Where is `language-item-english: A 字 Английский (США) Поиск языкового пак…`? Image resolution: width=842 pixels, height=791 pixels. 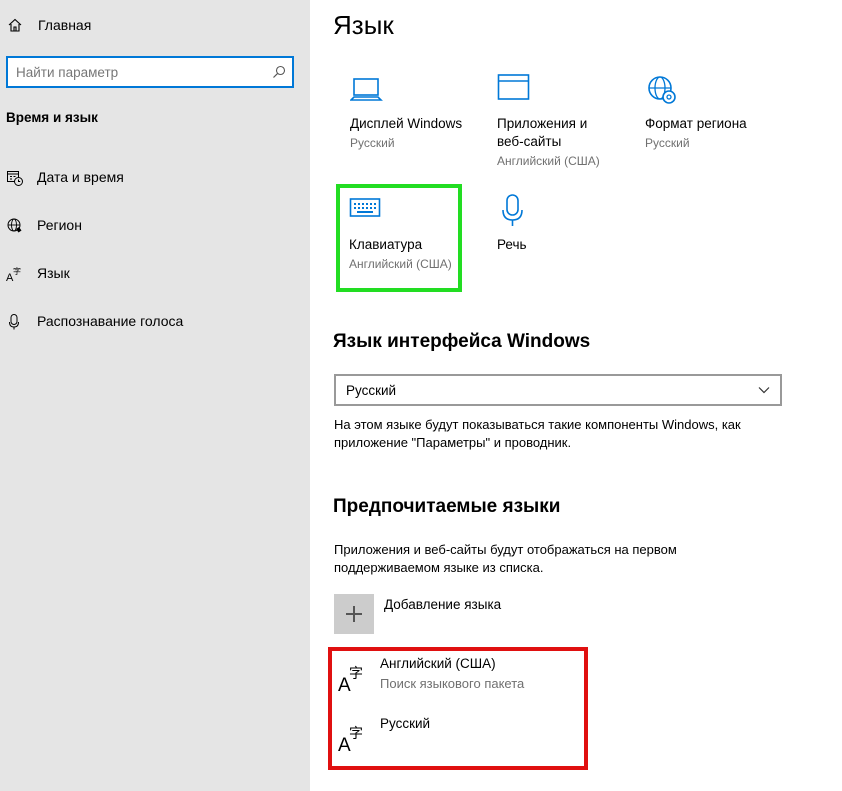 language-item-english: A 字 Английский (США) Поиск языкового пак… is located at coordinates (459, 683).